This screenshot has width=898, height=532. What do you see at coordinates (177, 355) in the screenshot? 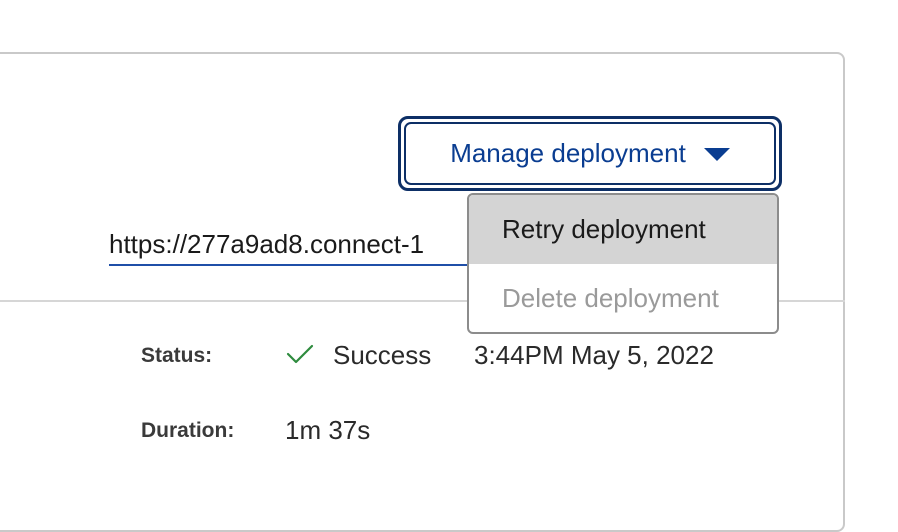
I see `status-label: Status:` at bounding box center [177, 355].